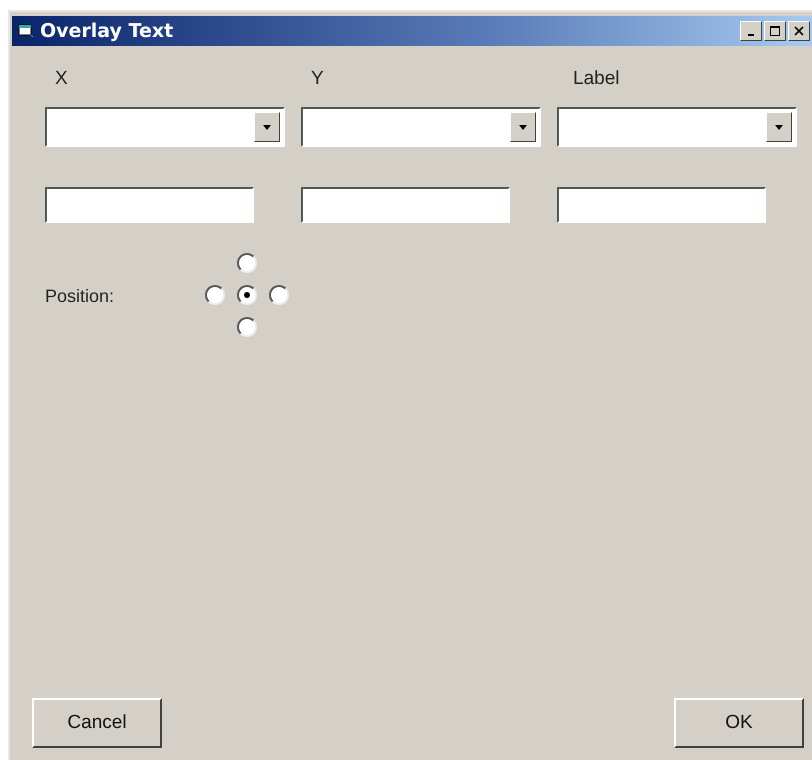 This screenshot has height=760, width=812. Describe the element at coordinates (26, 31) in the screenshot. I see `window-icon` at that location.